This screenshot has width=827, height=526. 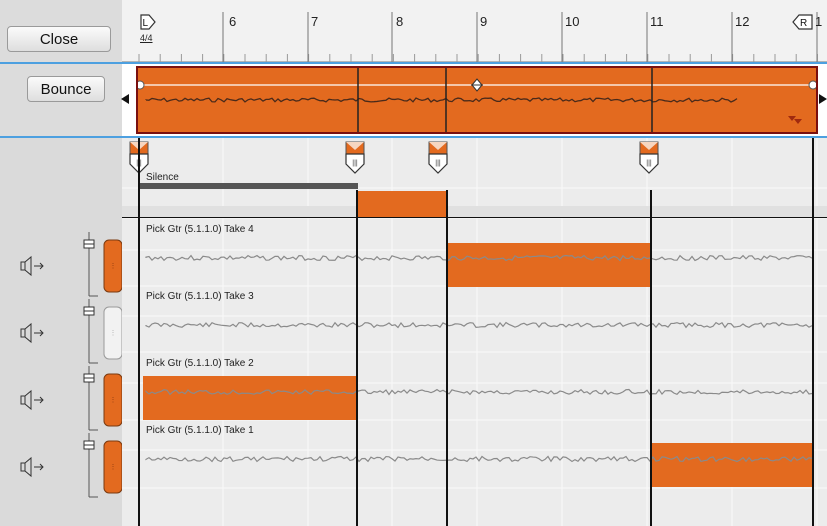 What do you see at coordinates (400, 21) in the screenshot?
I see `bar-number: 8` at bounding box center [400, 21].